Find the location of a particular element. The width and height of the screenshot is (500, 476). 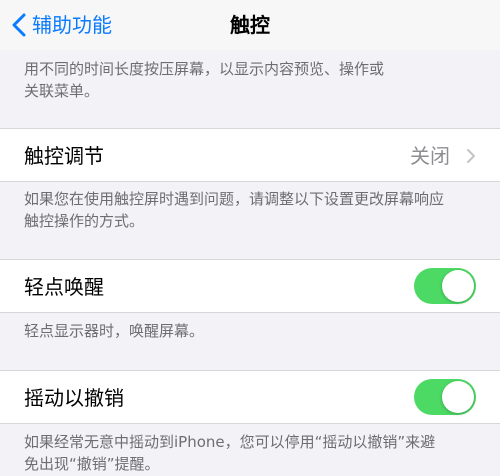

touch-accommodations-value: 关闭 is located at coordinates (430, 156).